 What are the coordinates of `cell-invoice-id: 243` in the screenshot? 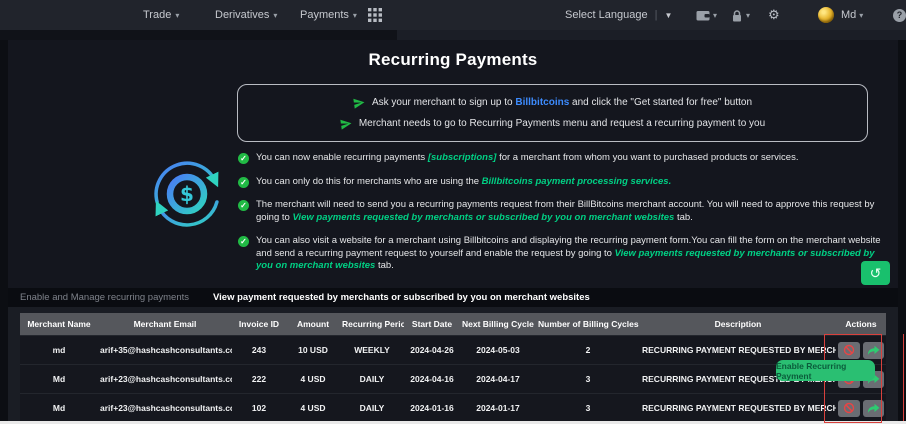 It's located at (259, 350).